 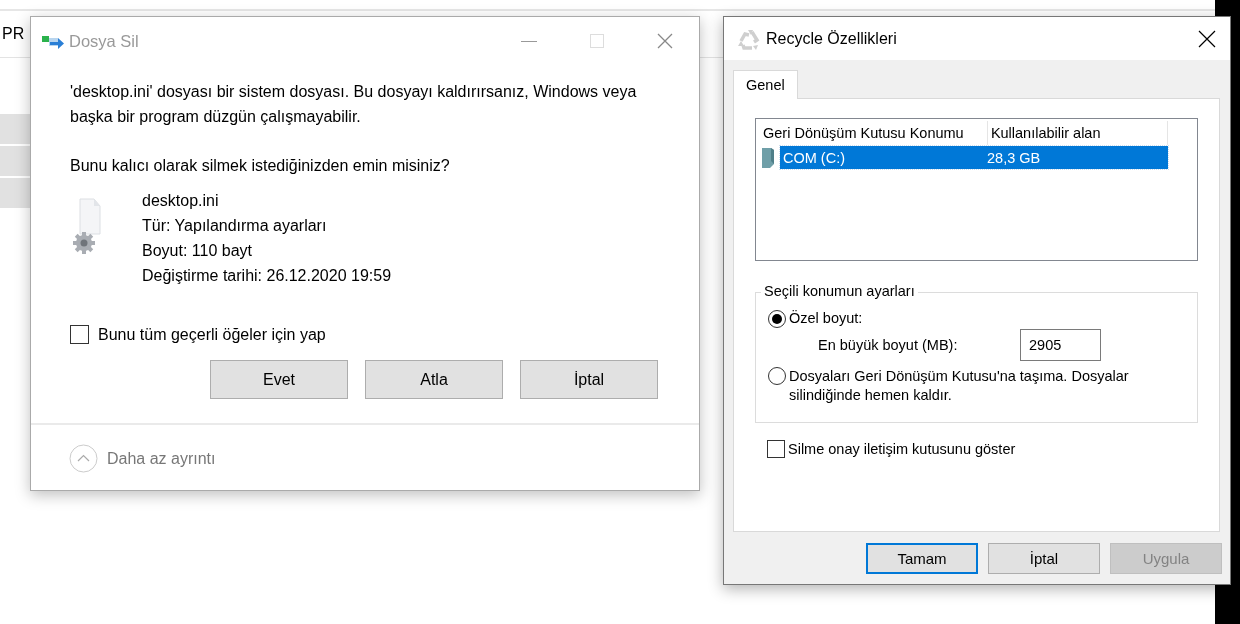 I want to click on checkbox-label: Bunu tüm geçerli öğeler için yap, so click(x=212, y=334).